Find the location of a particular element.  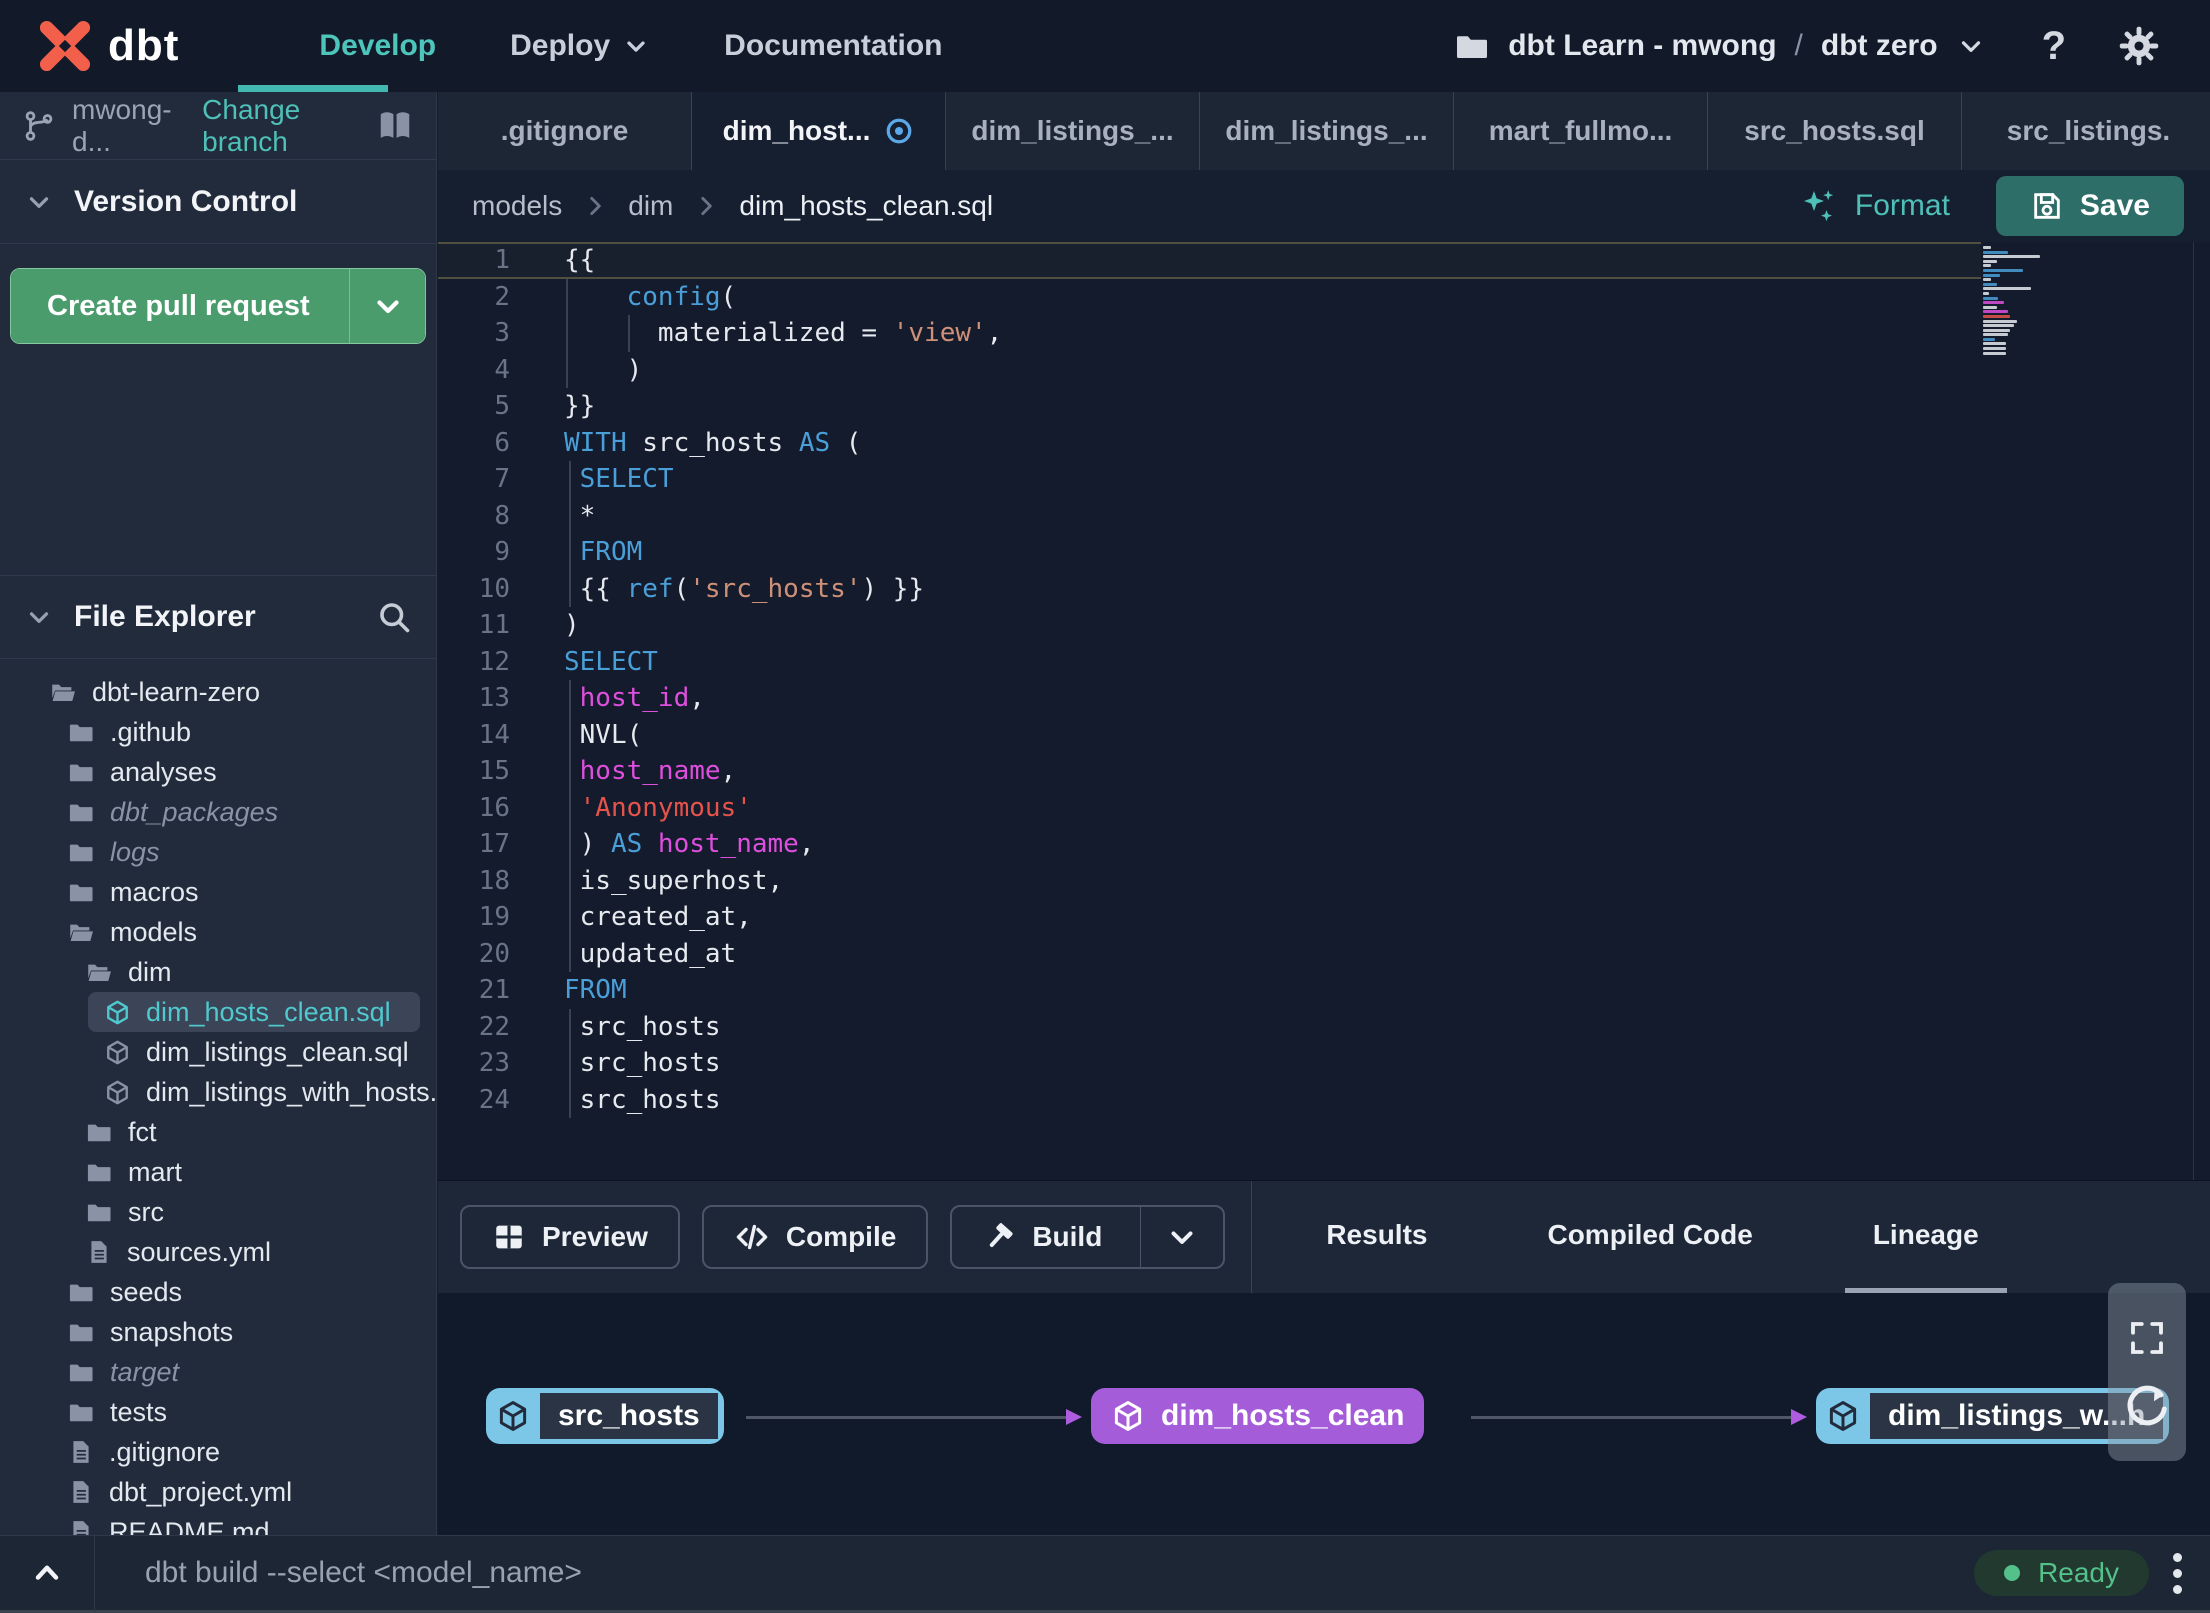

panel-tab-compiled-code: Compiled Code is located at coordinates (1649, 1237).